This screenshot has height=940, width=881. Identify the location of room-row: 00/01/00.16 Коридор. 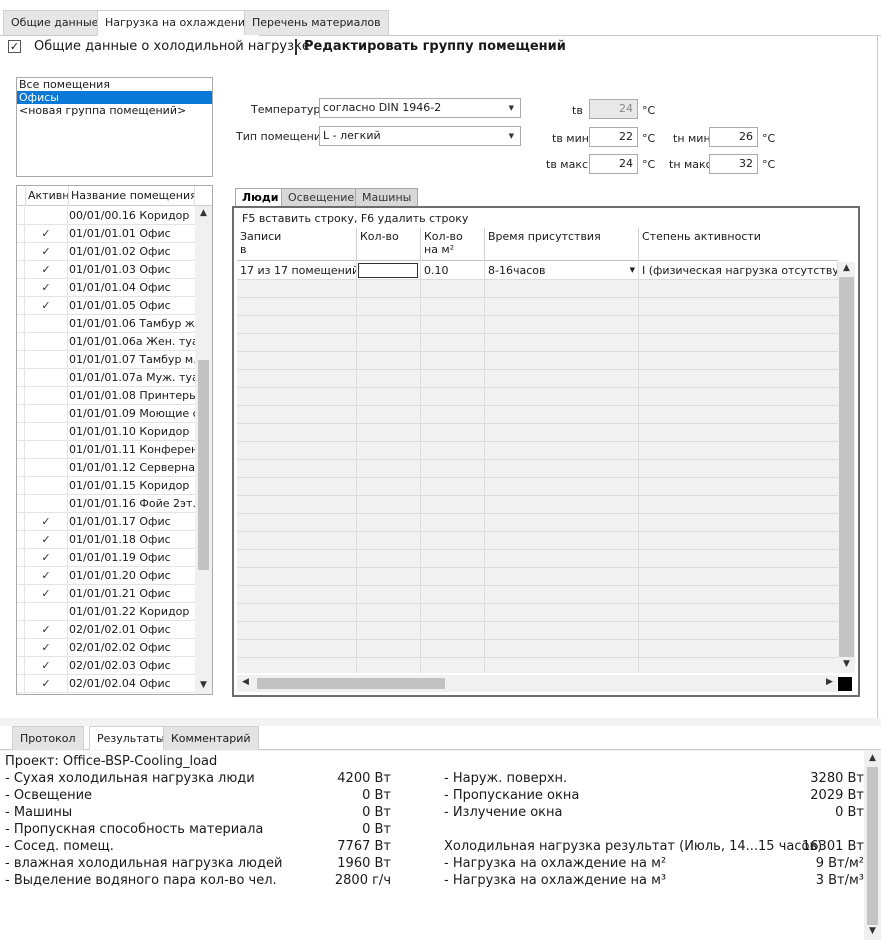
(106, 216).